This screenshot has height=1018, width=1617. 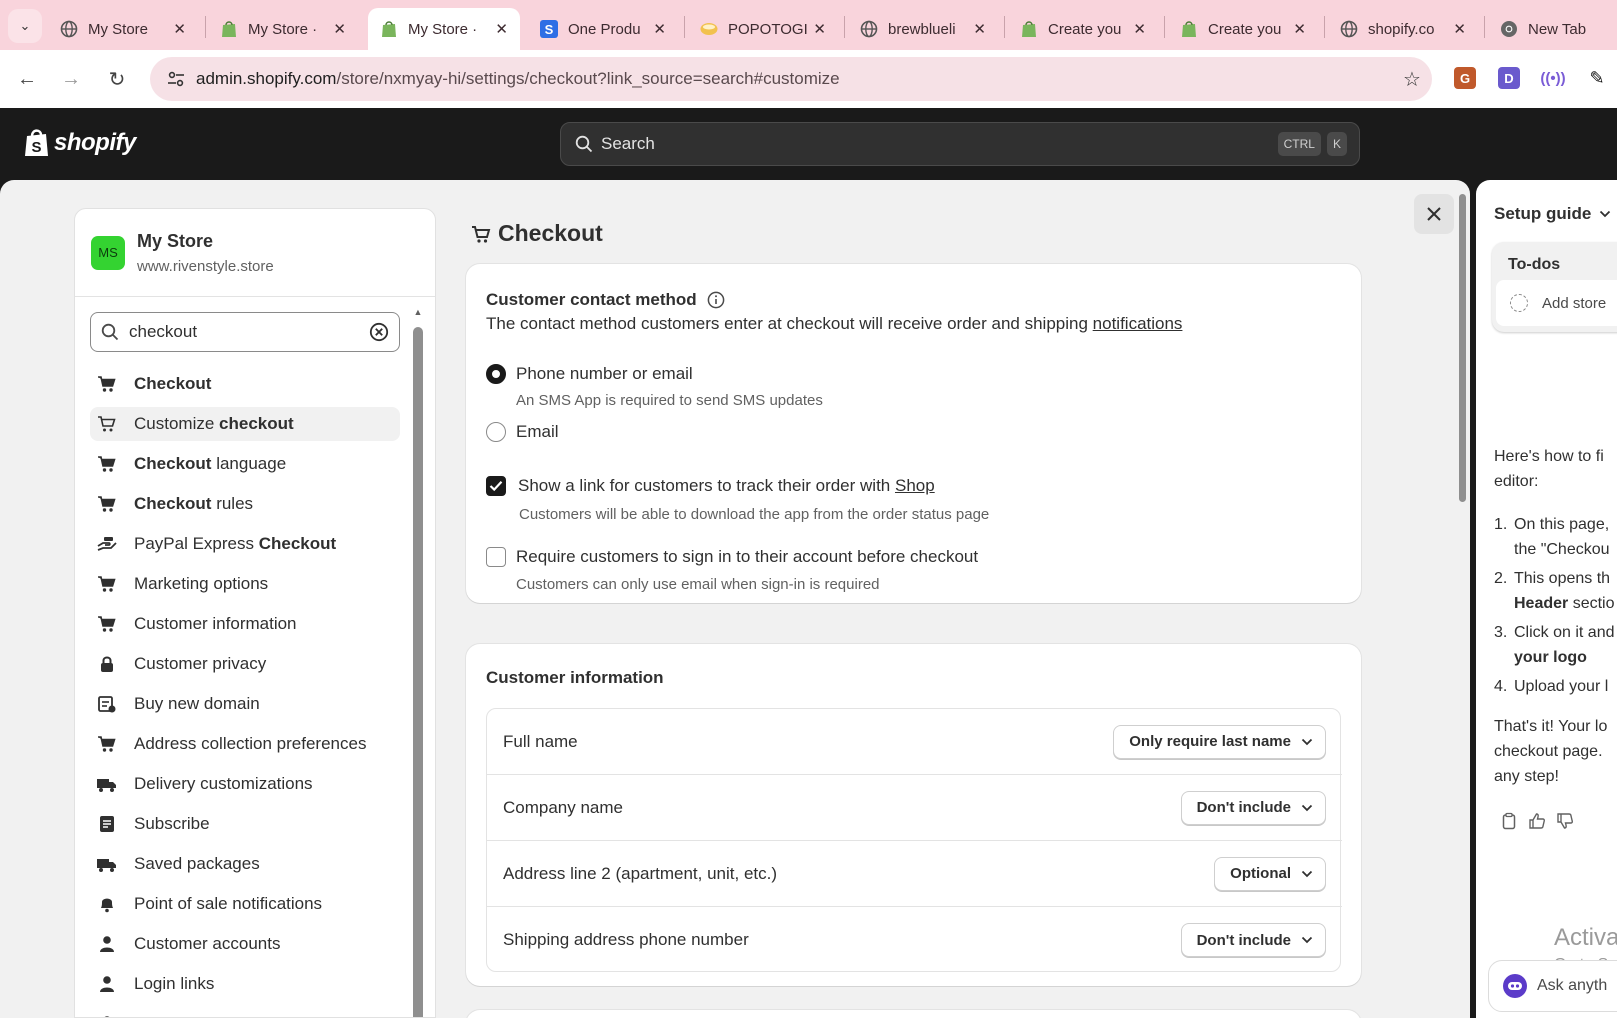 I want to click on page-title-text: Checkout, so click(x=550, y=233).